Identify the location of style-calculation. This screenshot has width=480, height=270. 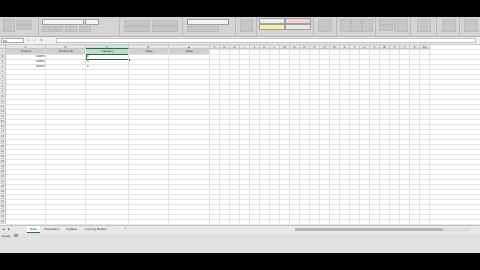
(298, 27).